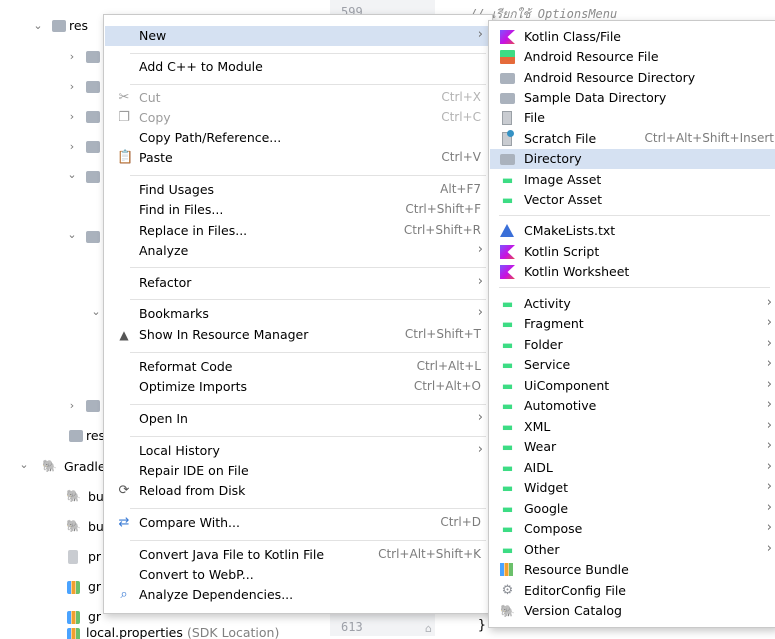 The image size is (775, 639). What do you see at coordinates (298, 231) in the screenshot?
I see `menu-item-replace-in-files: Replace in Files... Ctrl+Shift+R` at bounding box center [298, 231].